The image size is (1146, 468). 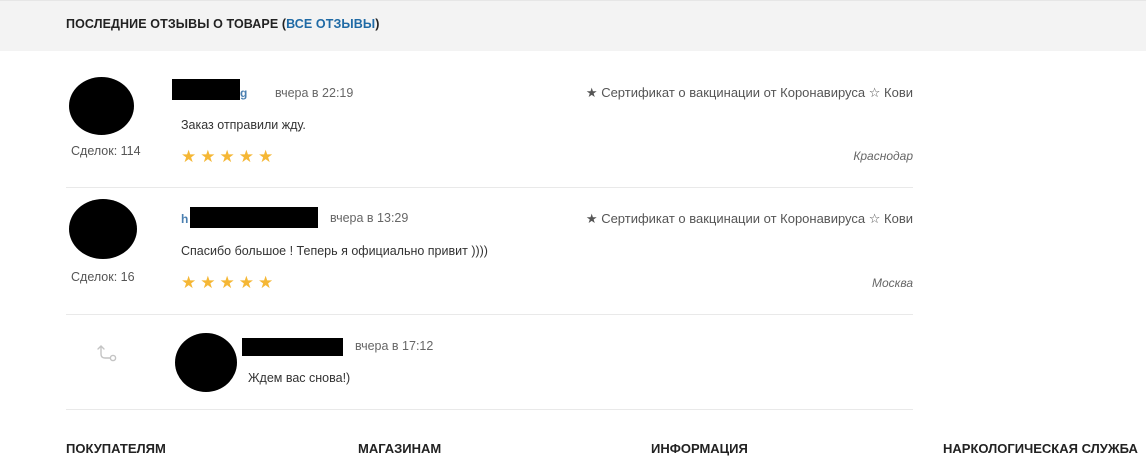 I want to click on footer-link-narcology: Наркологическая служба, so click(x=1040, y=448).